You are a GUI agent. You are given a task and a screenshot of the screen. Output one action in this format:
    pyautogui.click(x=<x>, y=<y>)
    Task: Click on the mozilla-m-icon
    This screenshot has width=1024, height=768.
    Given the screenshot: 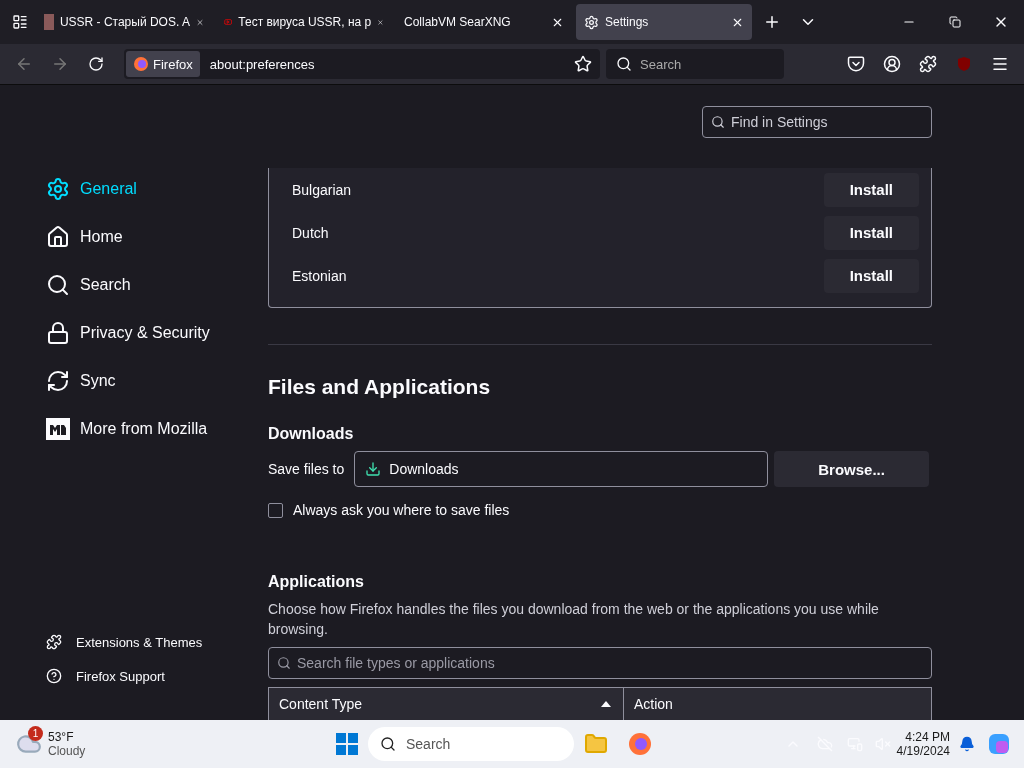 What is the action you would take?
    pyautogui.click(x=58, y=429)
    